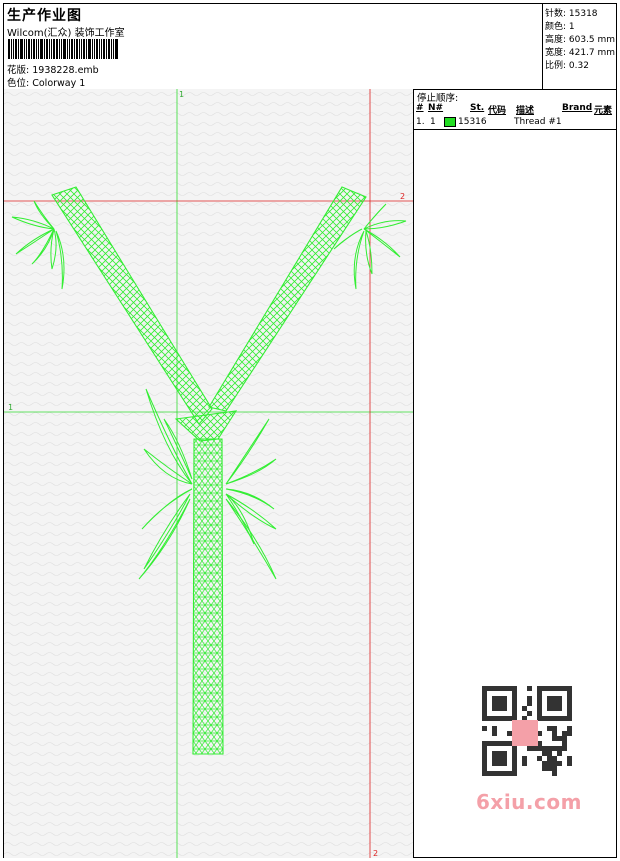 Image resolution: width=620 pixels, height=861 pixels. What do you see at coordinates (402, 196) in the screenshot?
I see `guide-label-h2: 2` at bounding box center [402, 196].